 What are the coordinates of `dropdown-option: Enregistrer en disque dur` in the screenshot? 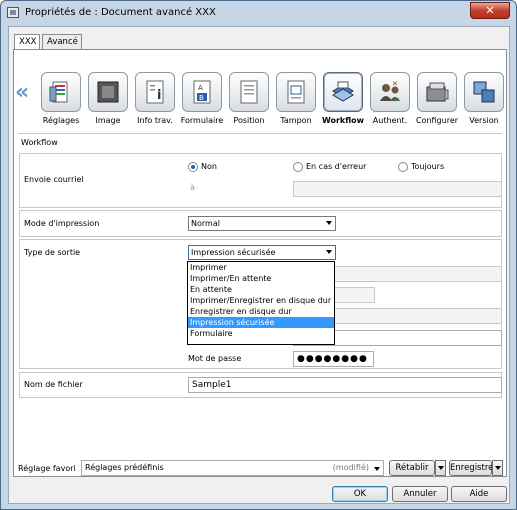 It's located at (261, 311).